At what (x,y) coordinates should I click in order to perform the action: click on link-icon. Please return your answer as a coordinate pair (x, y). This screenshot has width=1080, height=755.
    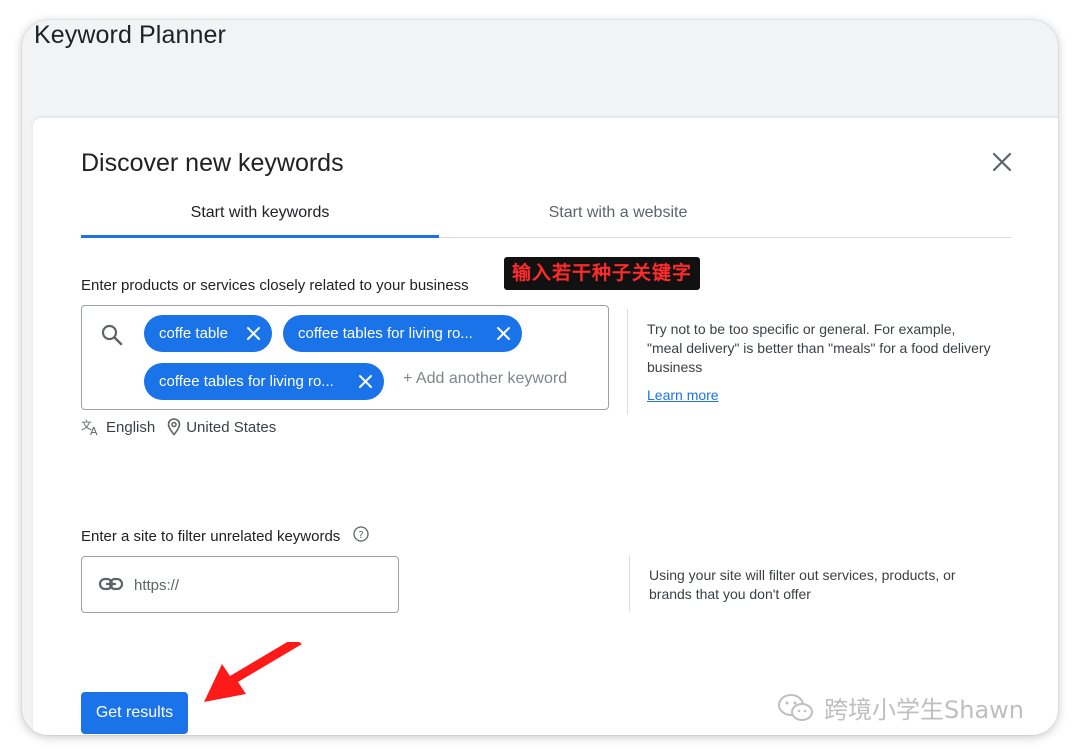
    Looking at the image, I should click on (111, 584).